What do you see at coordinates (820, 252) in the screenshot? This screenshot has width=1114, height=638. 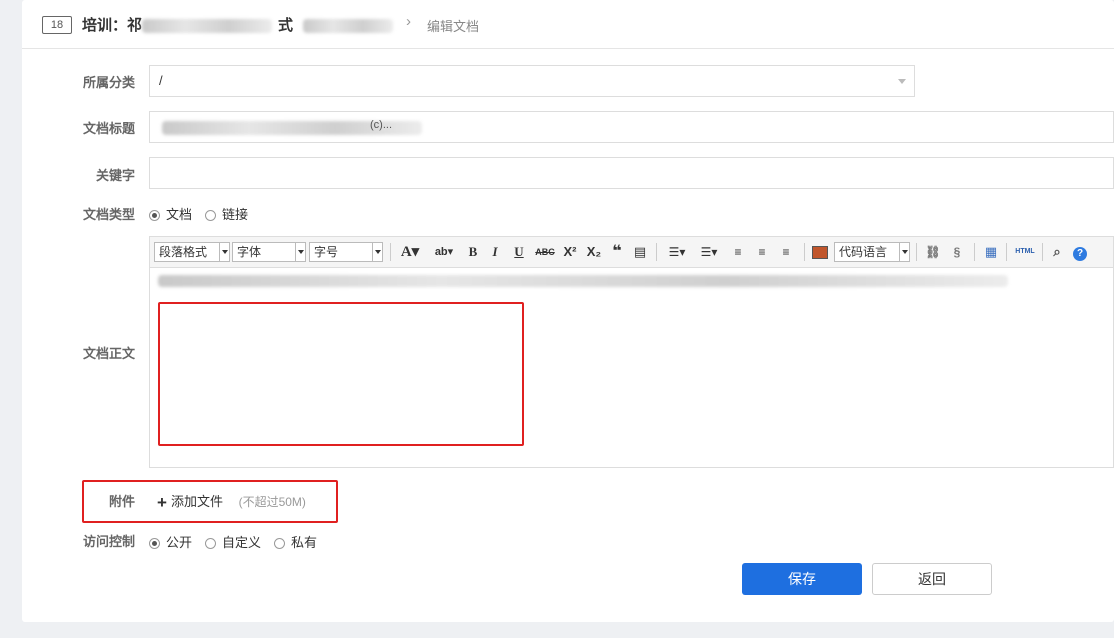 I see `insert-image-icon` at bounding box center [820, 252].